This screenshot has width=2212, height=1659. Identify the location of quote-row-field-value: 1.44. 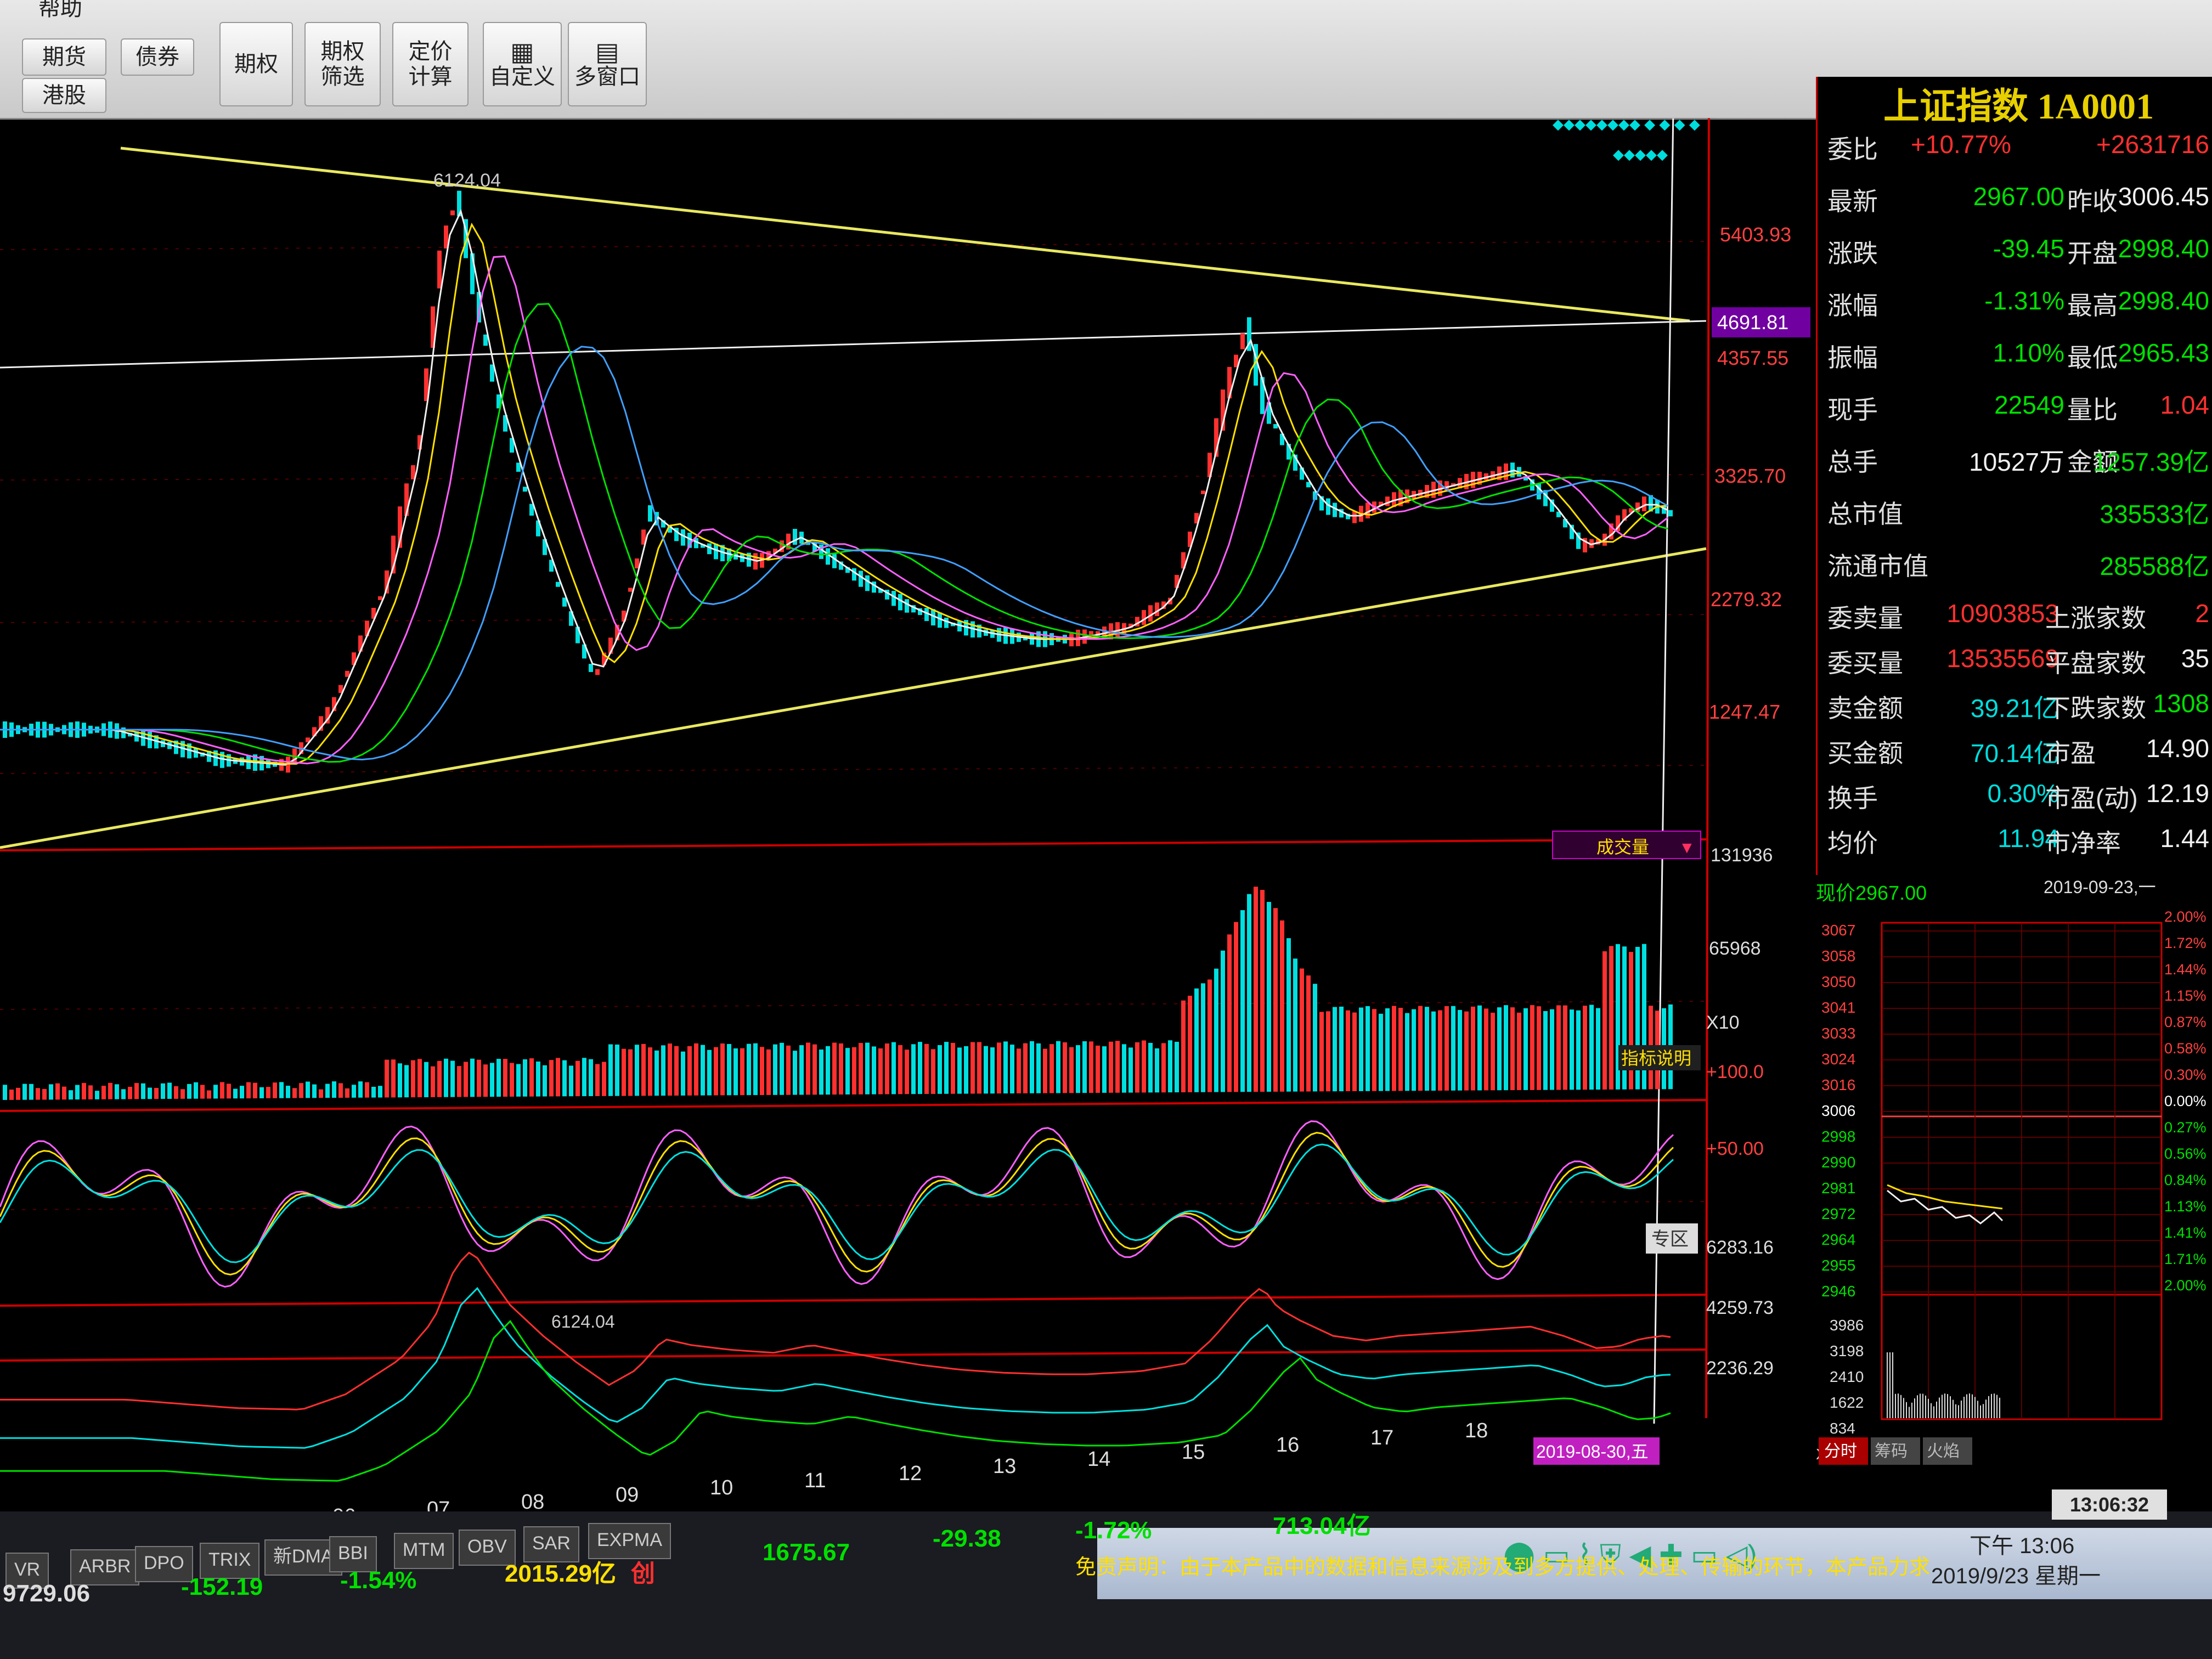
(2184, 838).